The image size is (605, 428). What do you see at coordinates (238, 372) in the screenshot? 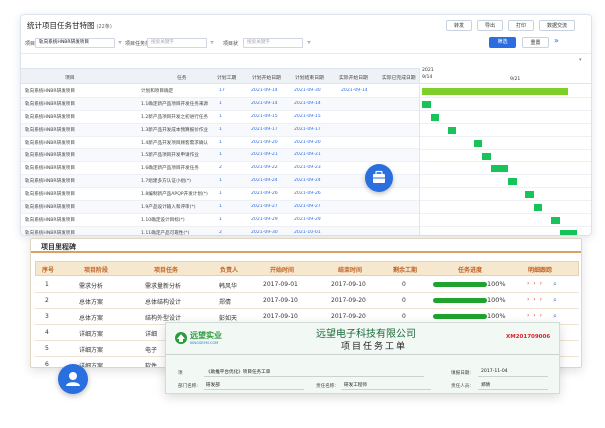
I see `item-value: 《助推平台优化》项目任务工单` at bounding box center [238, 372].